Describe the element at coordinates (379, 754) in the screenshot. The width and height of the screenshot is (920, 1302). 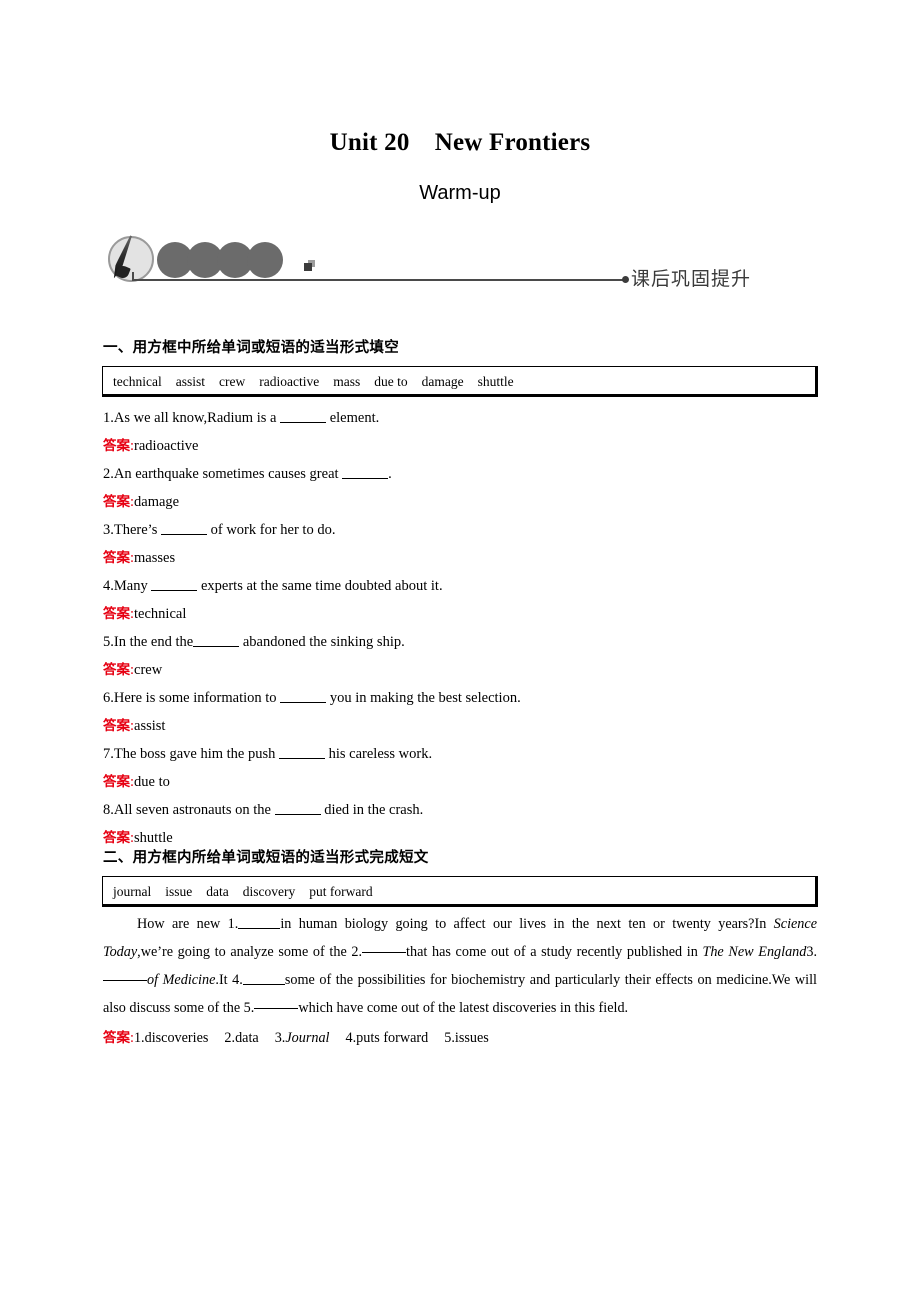
I see `question-text-after: his careless work.` at that location.